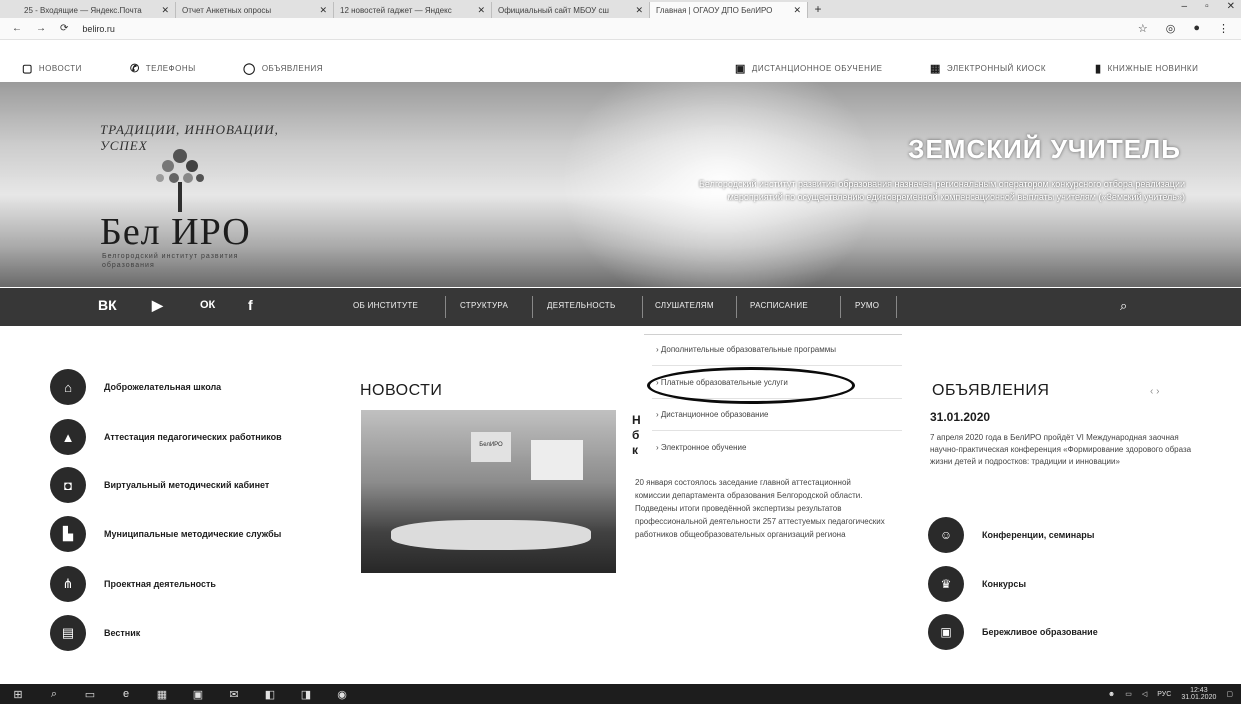  Describe the element at coordinates (17, 28) in the screenshot. I see `back-icon: ←` at that location.